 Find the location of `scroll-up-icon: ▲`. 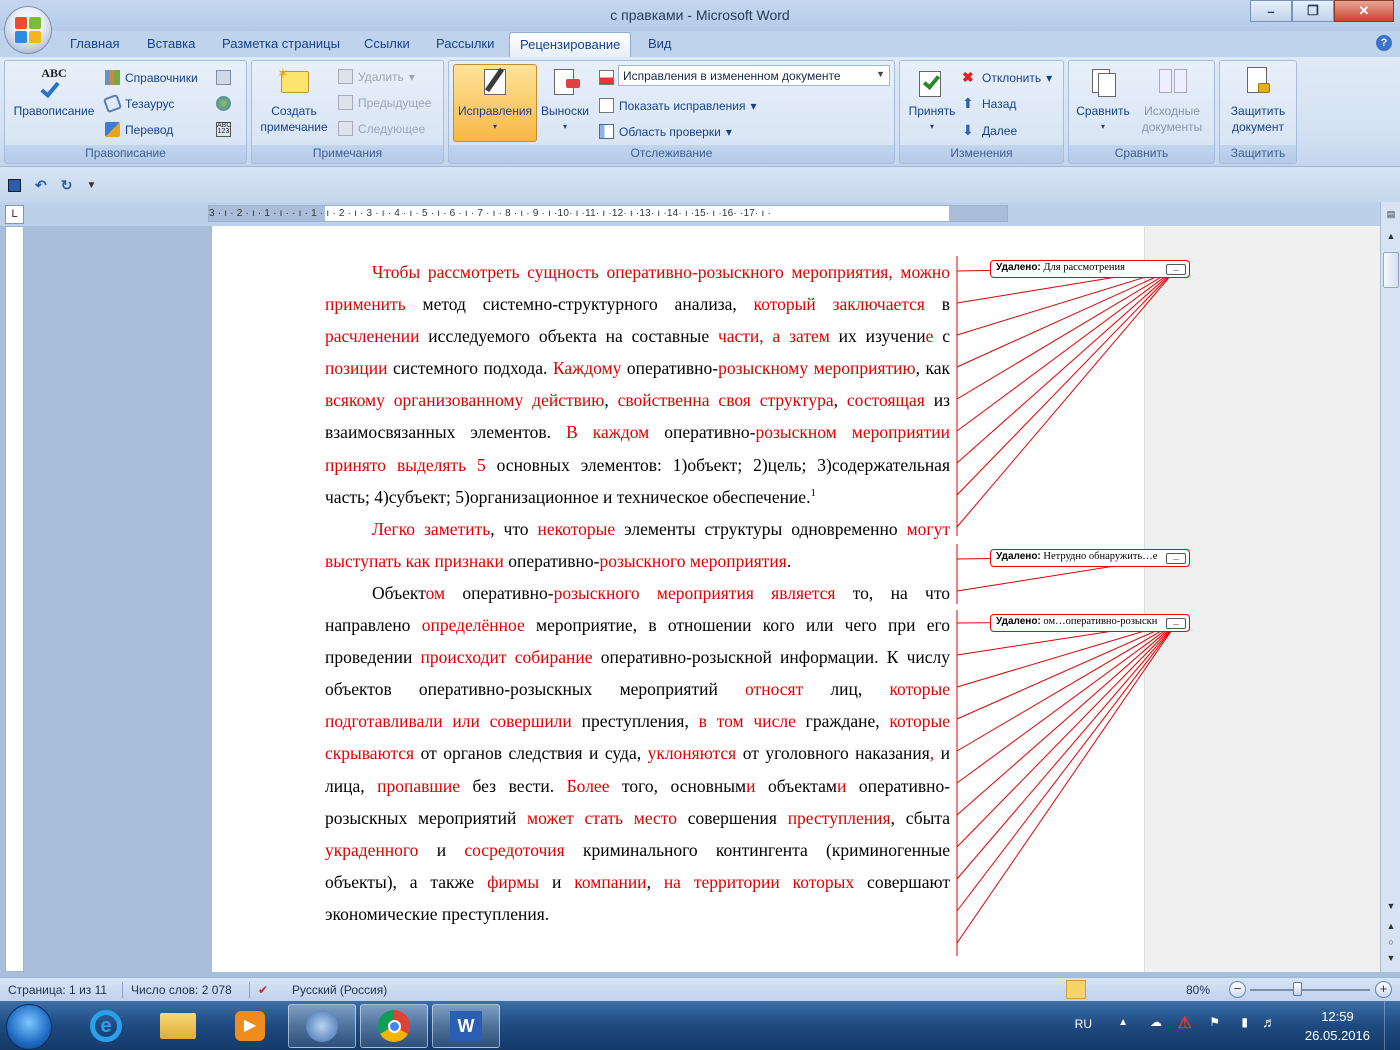

scroll-up-icon: ▲ is located at coordinates (1391, 236).